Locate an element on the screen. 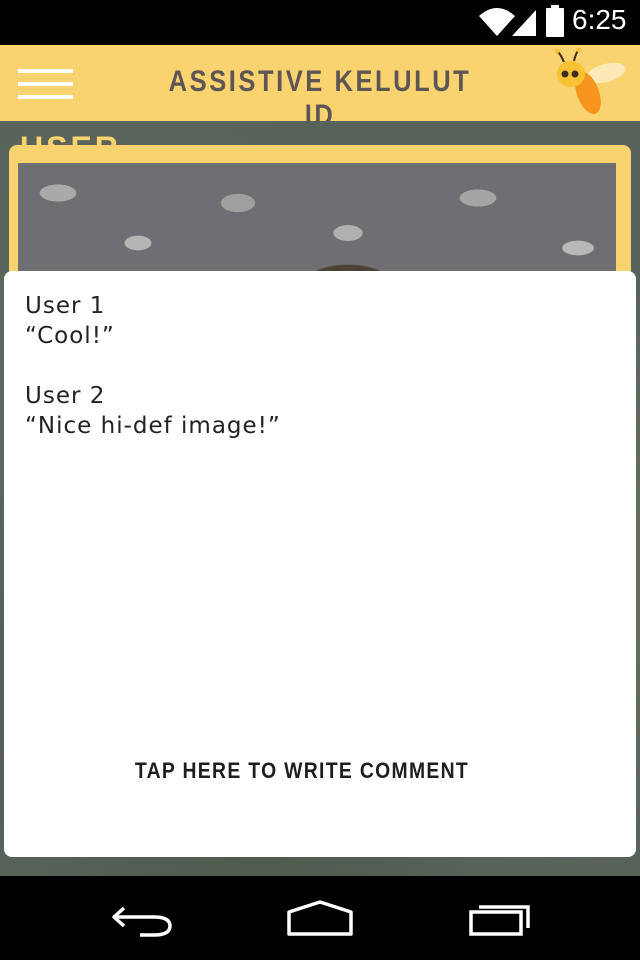 Image resolution: width=640 pixels, height=960 pixels. back-icon is located at coordinates (143, 918).